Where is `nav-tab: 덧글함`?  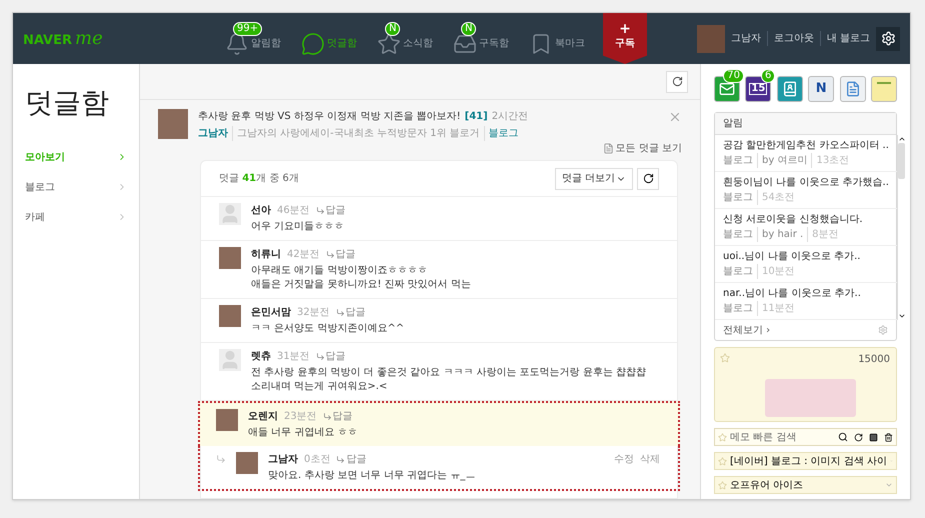 nav-tab: 덧글함 is located at coordinates (328, 39).